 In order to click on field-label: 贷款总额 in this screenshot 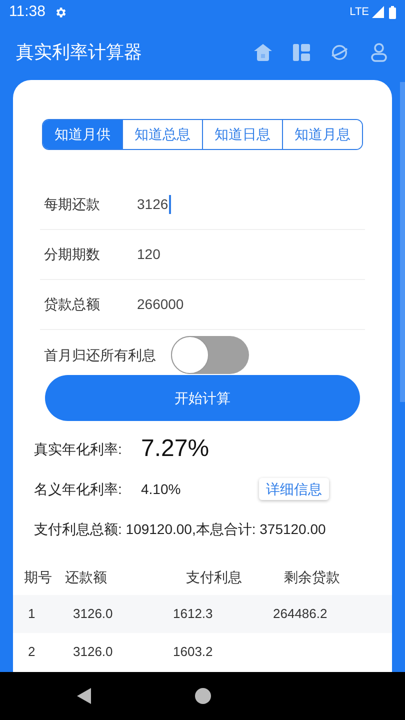, I will do `click(72, 304)`.